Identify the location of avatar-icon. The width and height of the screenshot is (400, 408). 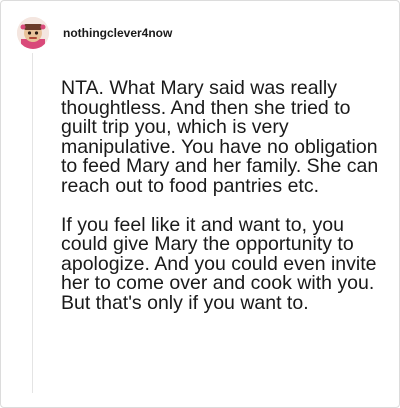
(33, 33).